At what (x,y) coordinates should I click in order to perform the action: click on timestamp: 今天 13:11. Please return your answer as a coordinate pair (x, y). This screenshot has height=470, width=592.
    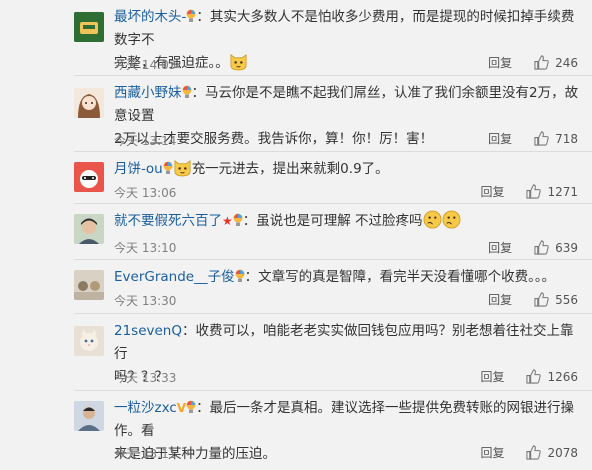
    Looking at the image, I should click on (145, 454).